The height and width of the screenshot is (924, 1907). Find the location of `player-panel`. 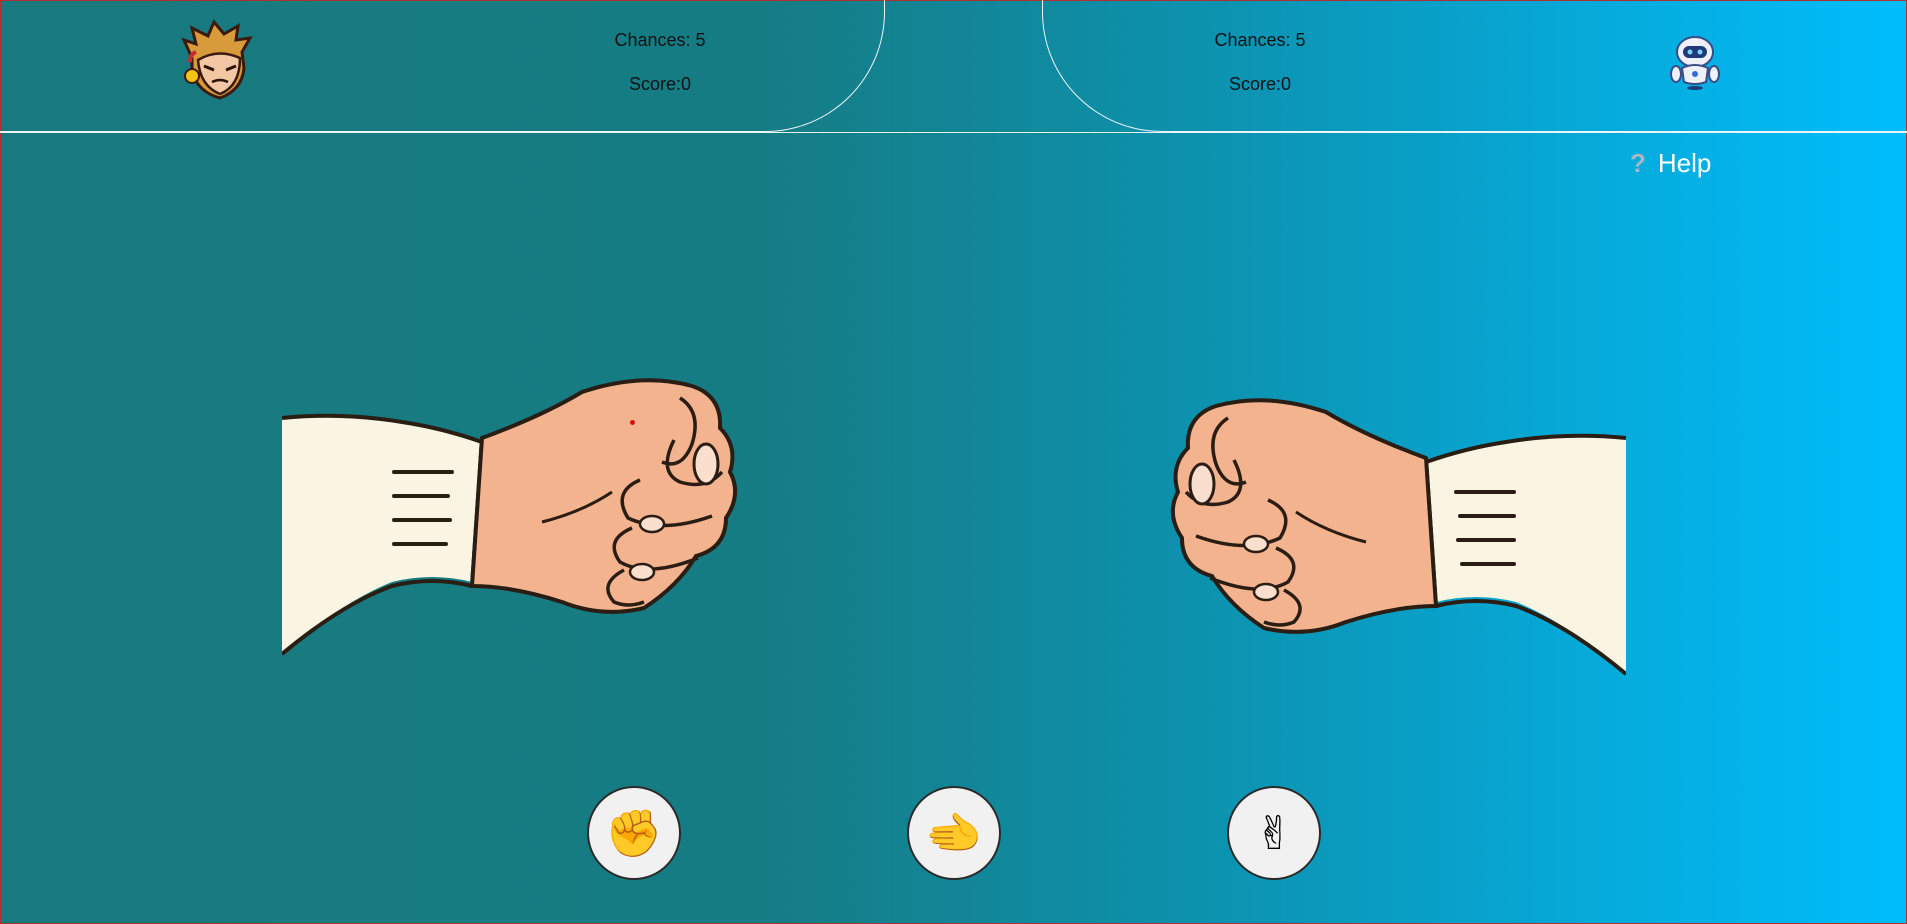

player-panel is located at coordinates (442, 66).